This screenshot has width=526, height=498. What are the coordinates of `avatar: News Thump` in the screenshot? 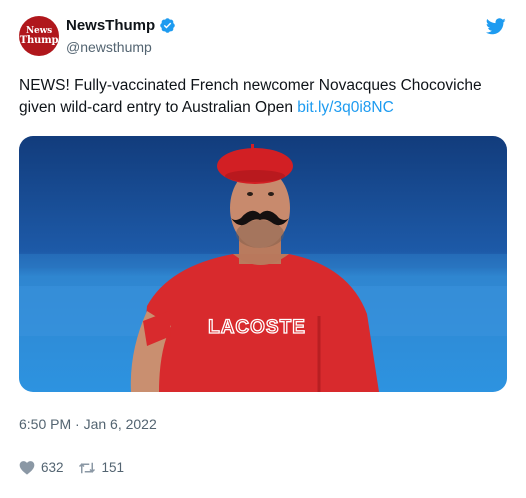 It's located at (39, 36).